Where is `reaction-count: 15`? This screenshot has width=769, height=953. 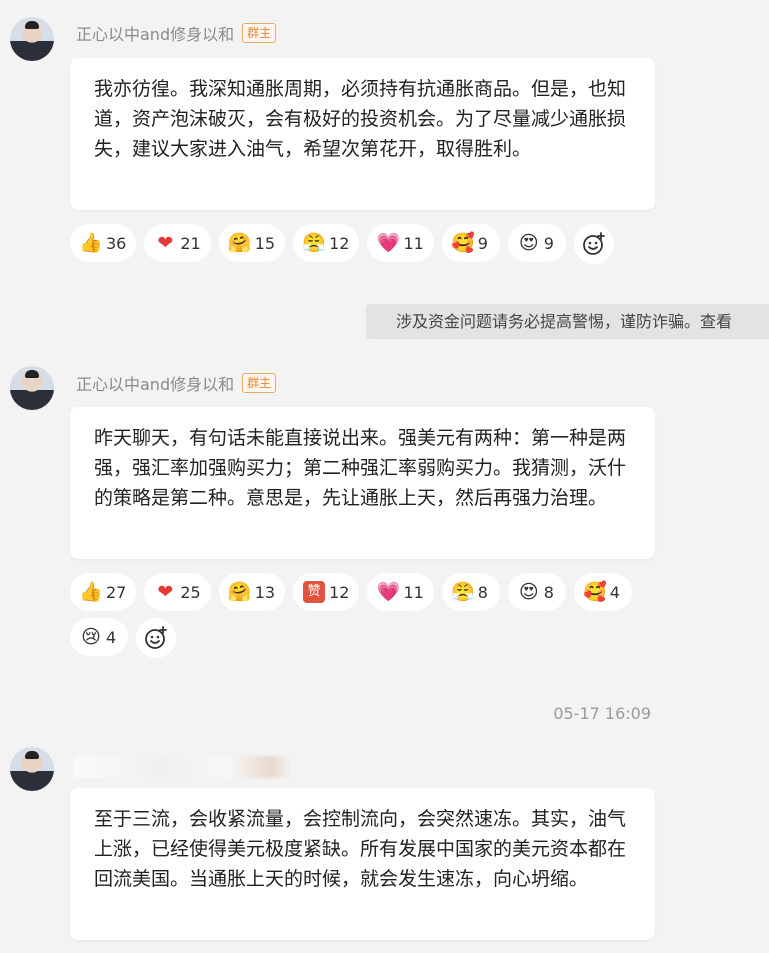
reaction-count: 15 is located at coordinates (265, 243).